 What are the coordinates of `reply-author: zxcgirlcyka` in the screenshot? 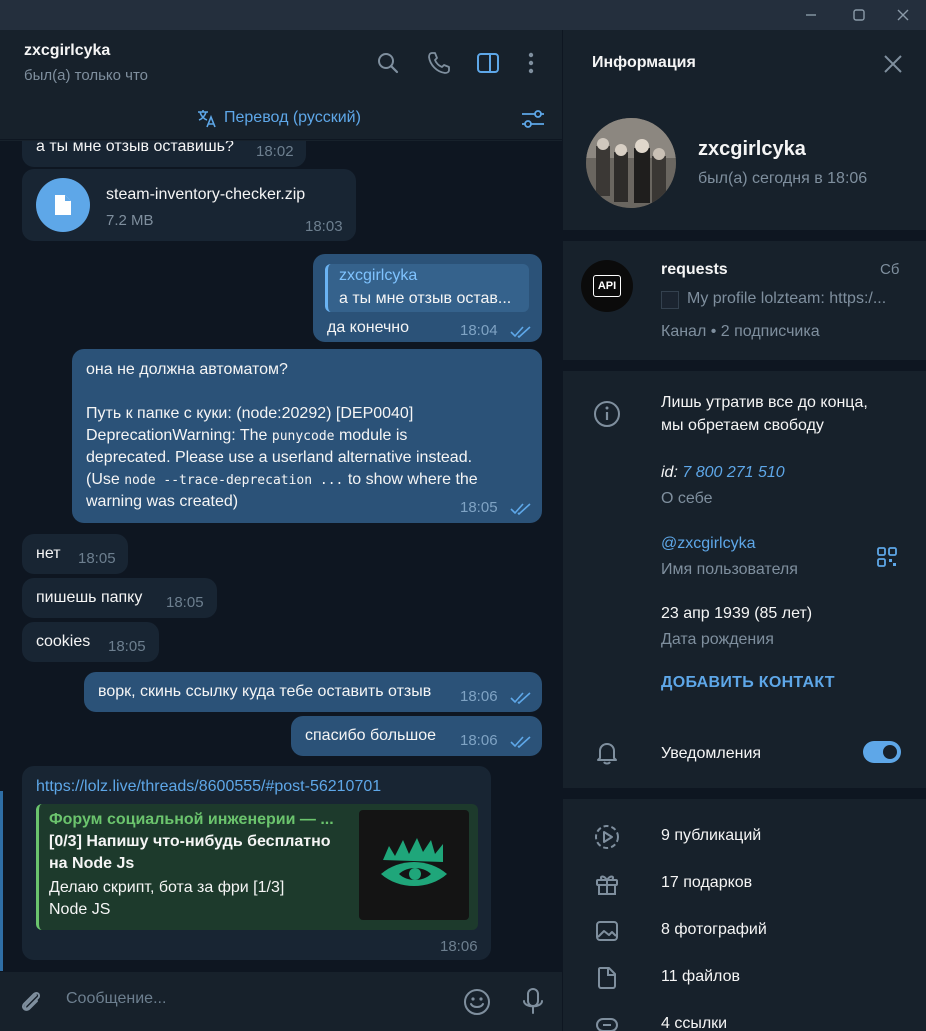 It's located at (378, 275).